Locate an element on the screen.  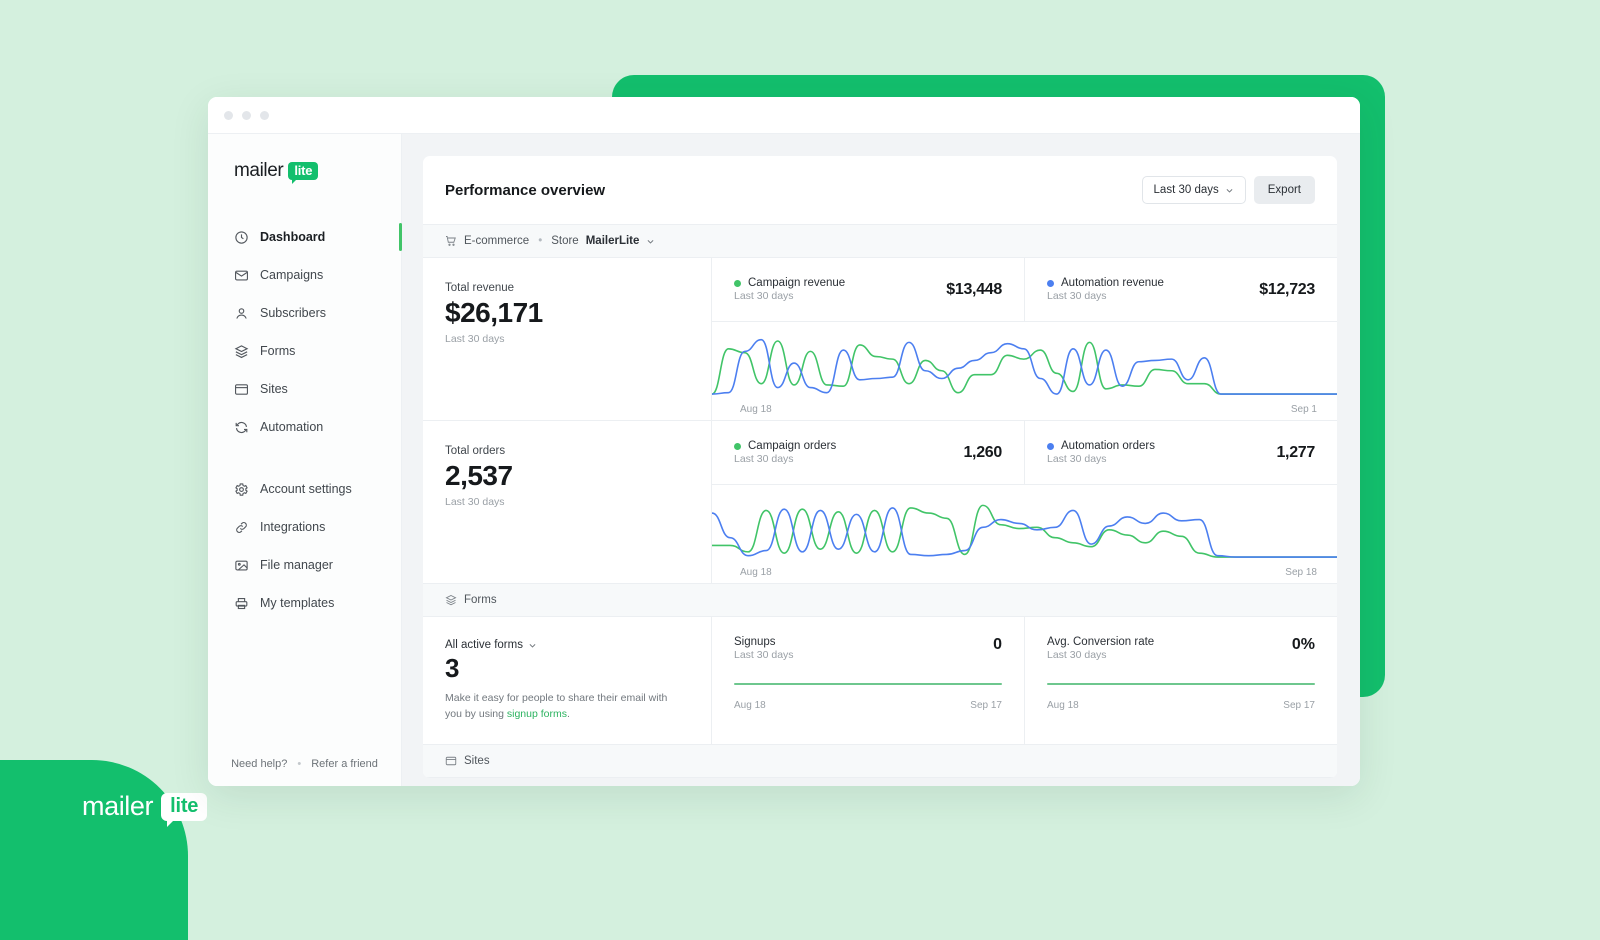
sidebar-item-label: Automation is located at coordinates (292, 427).